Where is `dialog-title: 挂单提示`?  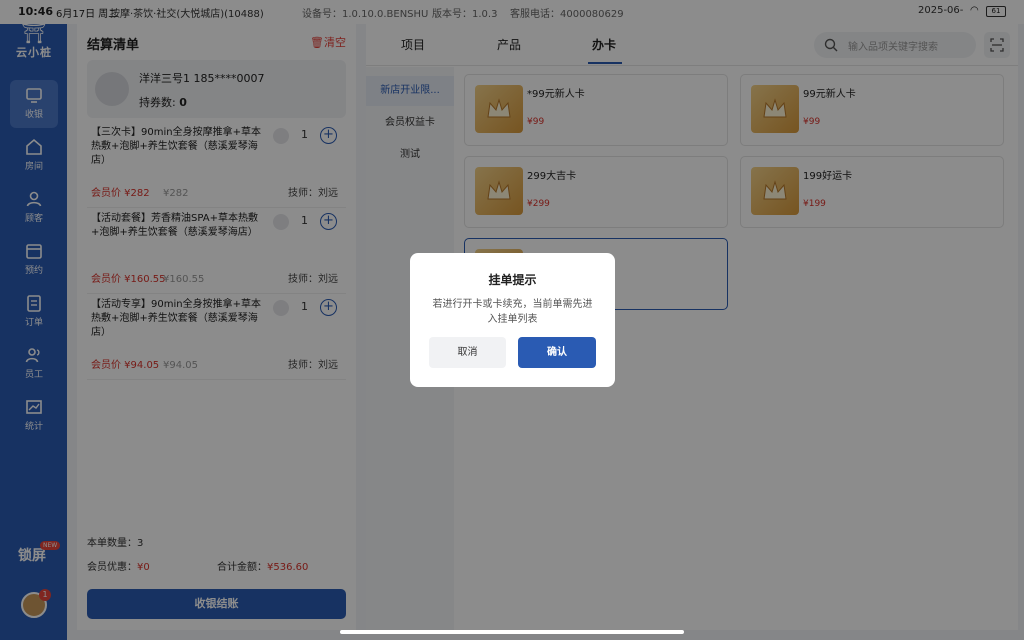
dialog-title: 挂单提示 is located at coordinates (512, 280).